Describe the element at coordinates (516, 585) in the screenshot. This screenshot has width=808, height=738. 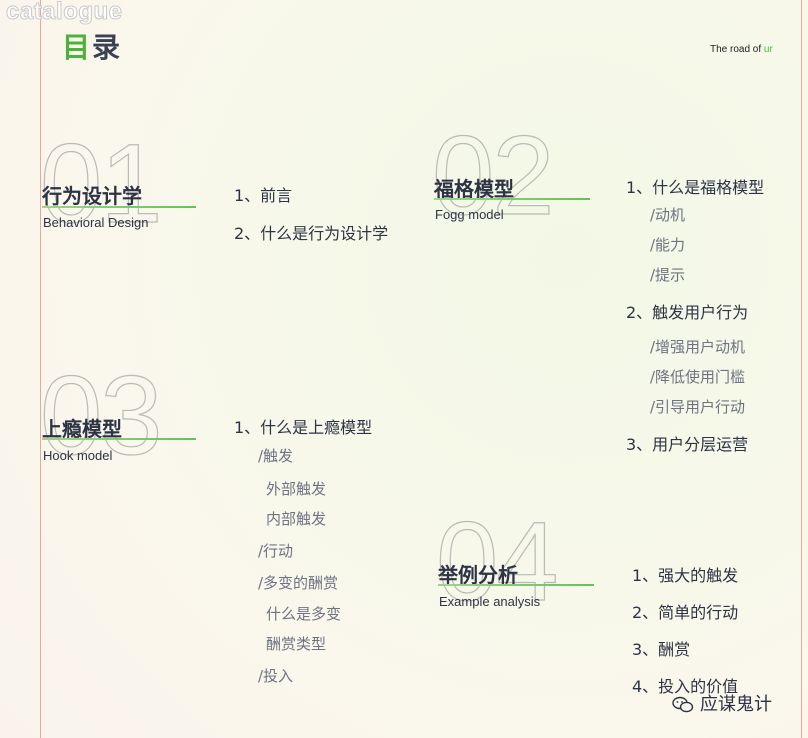
I see `section-04-underline` at that location.